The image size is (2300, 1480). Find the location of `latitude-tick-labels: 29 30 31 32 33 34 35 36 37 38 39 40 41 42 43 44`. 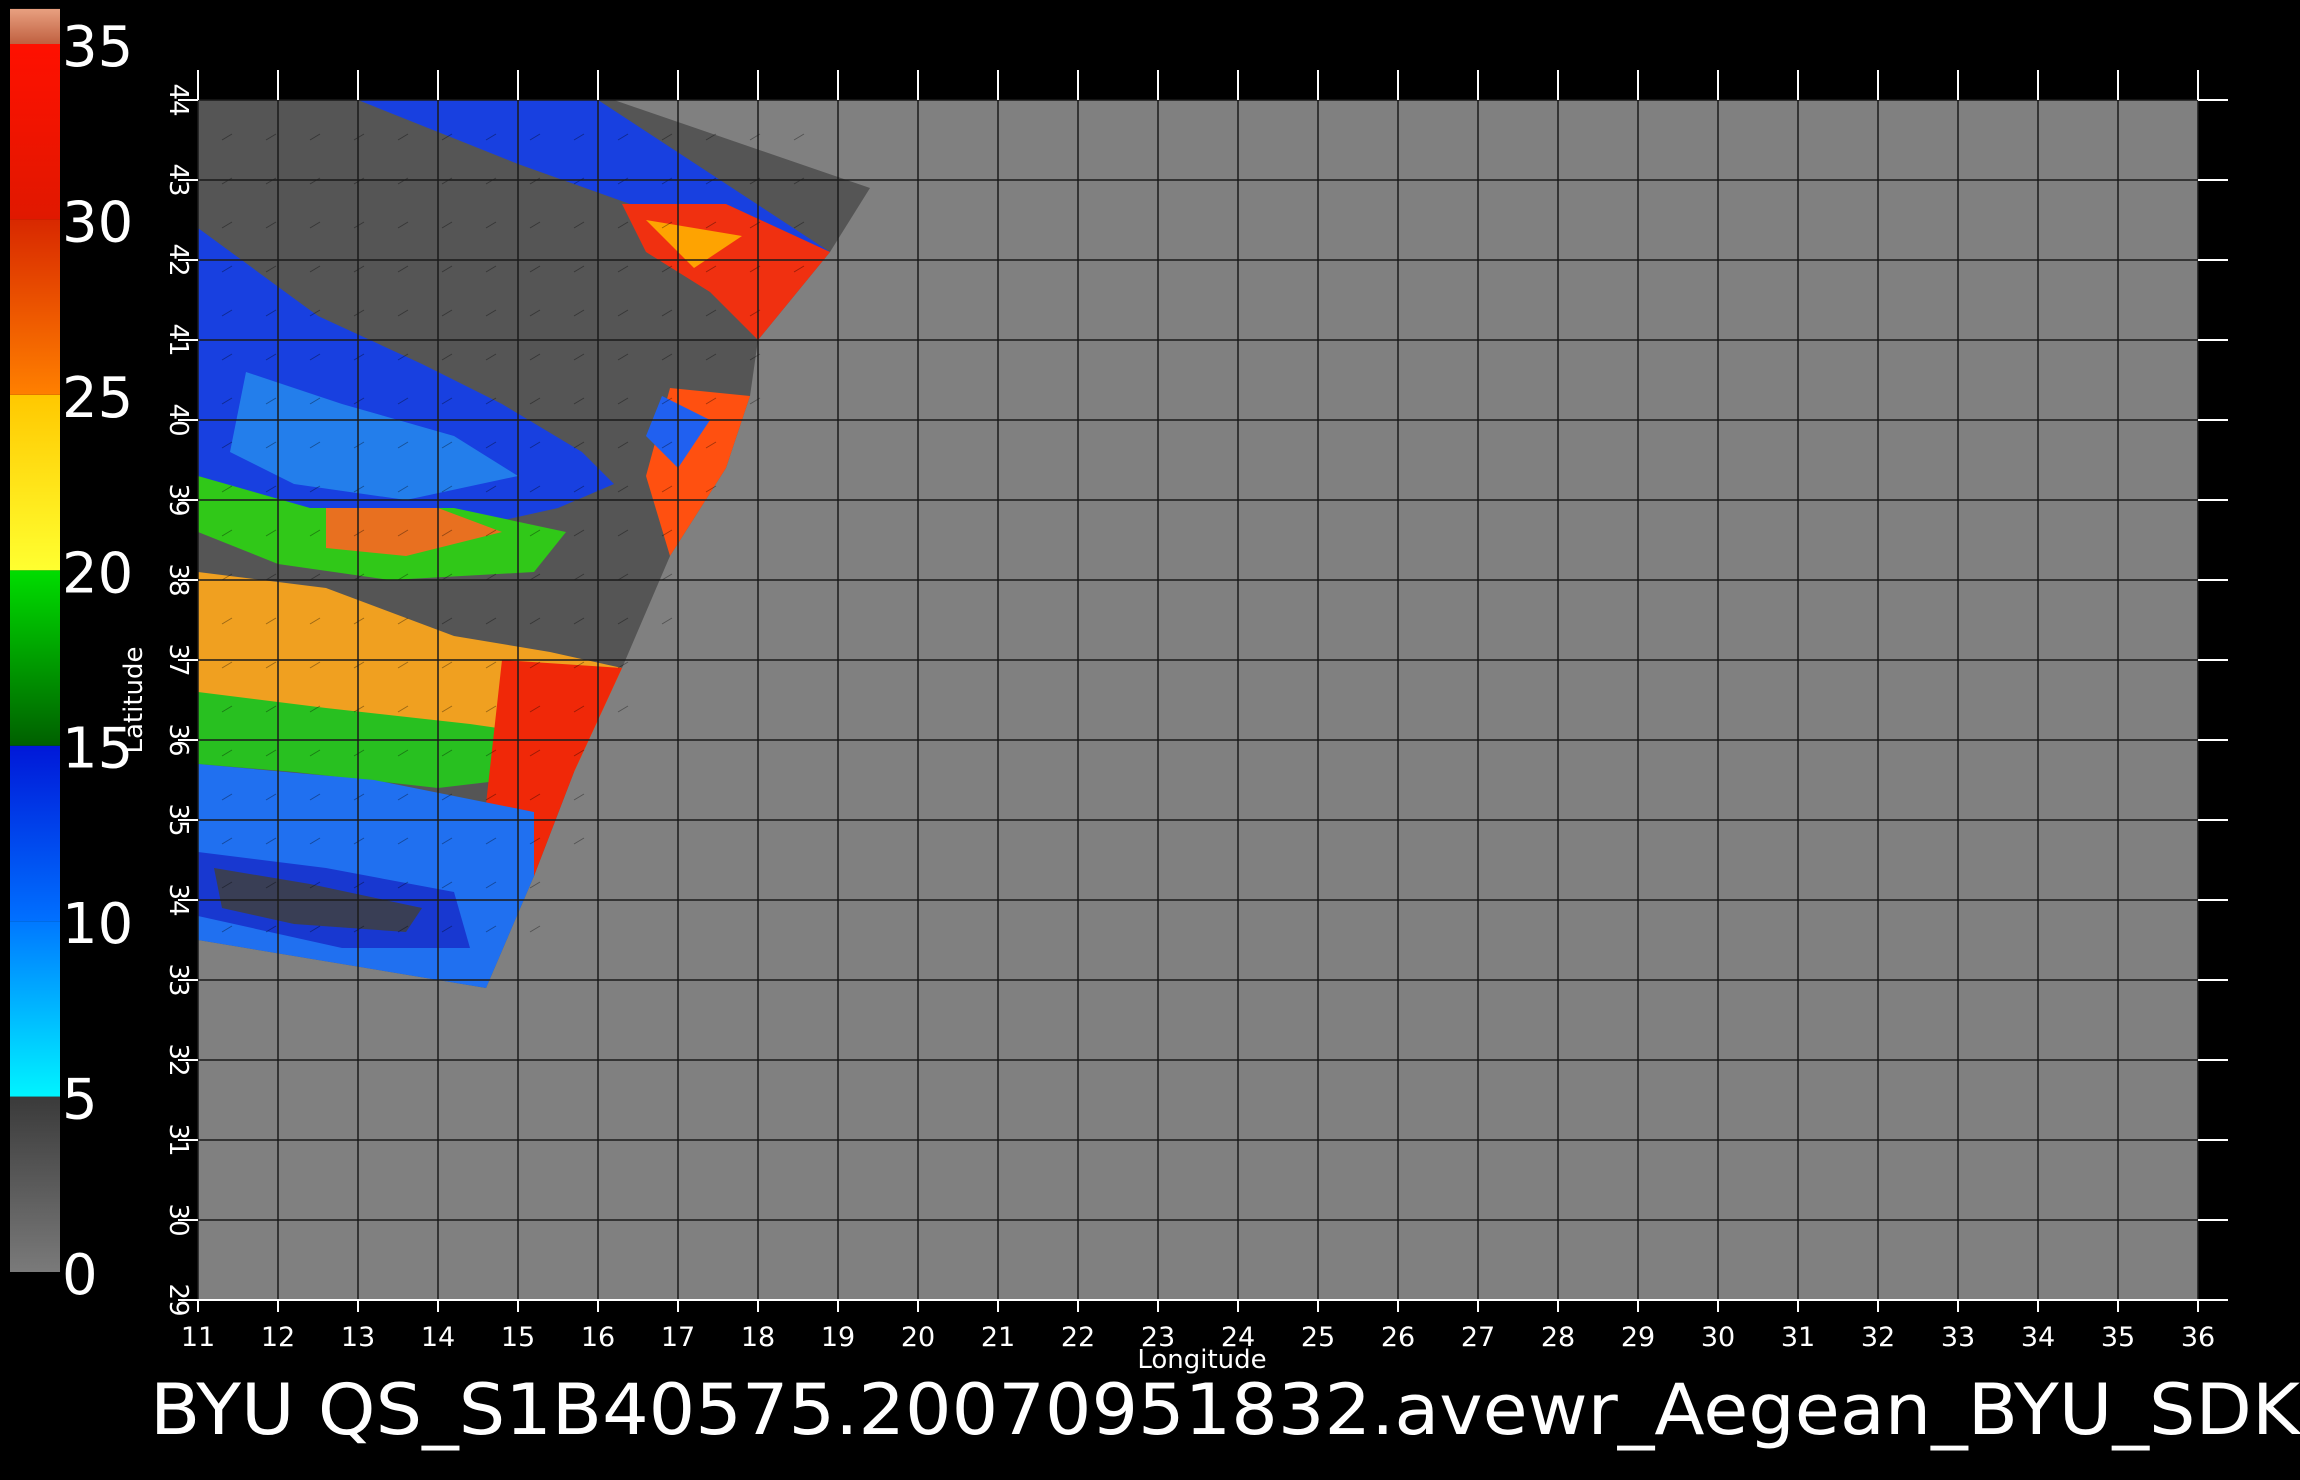

latitude-tick-labels: 29 30 31 32 33 34 35 36 37 38 39 40 41 42 43 44 is located at coordinates (178, 699).